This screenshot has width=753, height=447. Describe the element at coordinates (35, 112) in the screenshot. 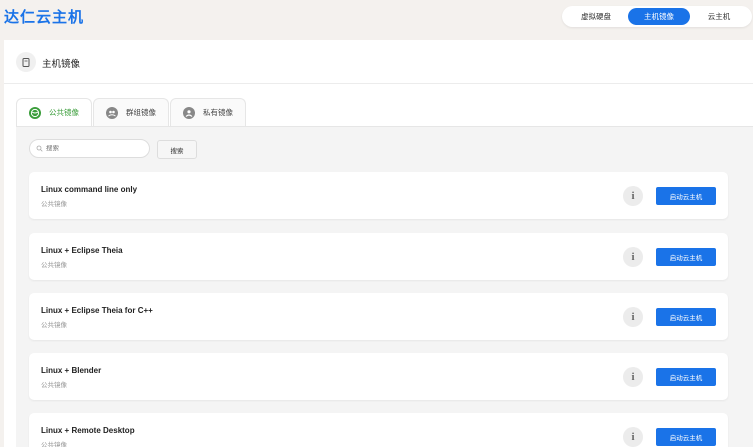

I see `globe-icon` at that location.